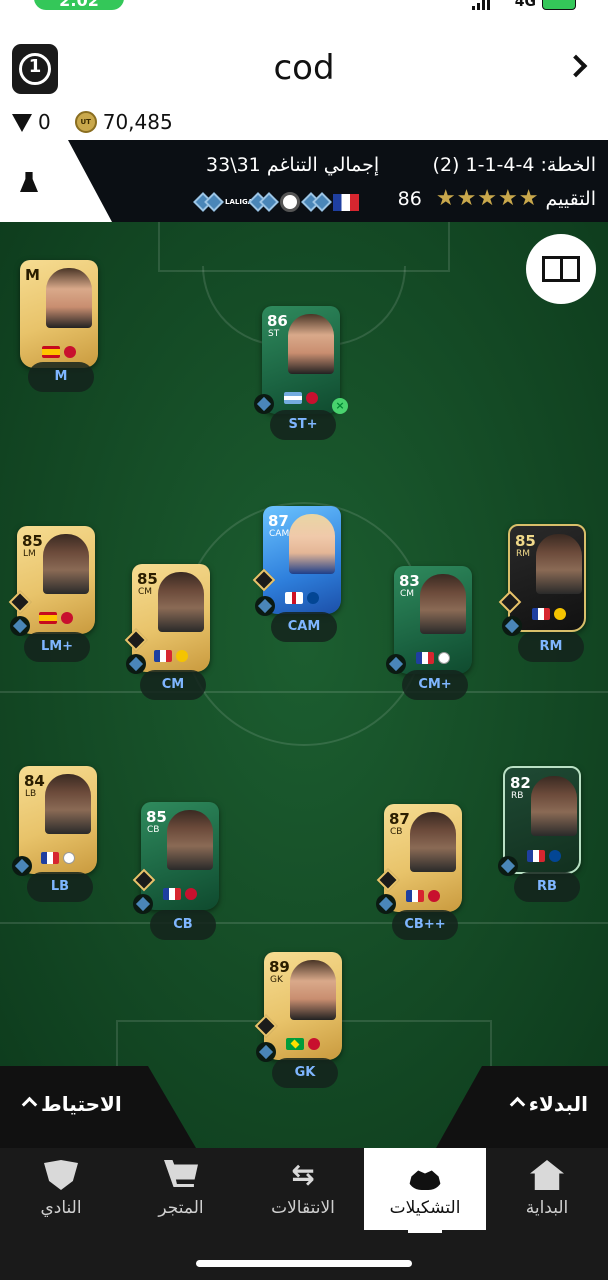 Image resolution: width=608 pixels, height=1280 pixels. I want to click on active-indicator, so click(425, 1230).